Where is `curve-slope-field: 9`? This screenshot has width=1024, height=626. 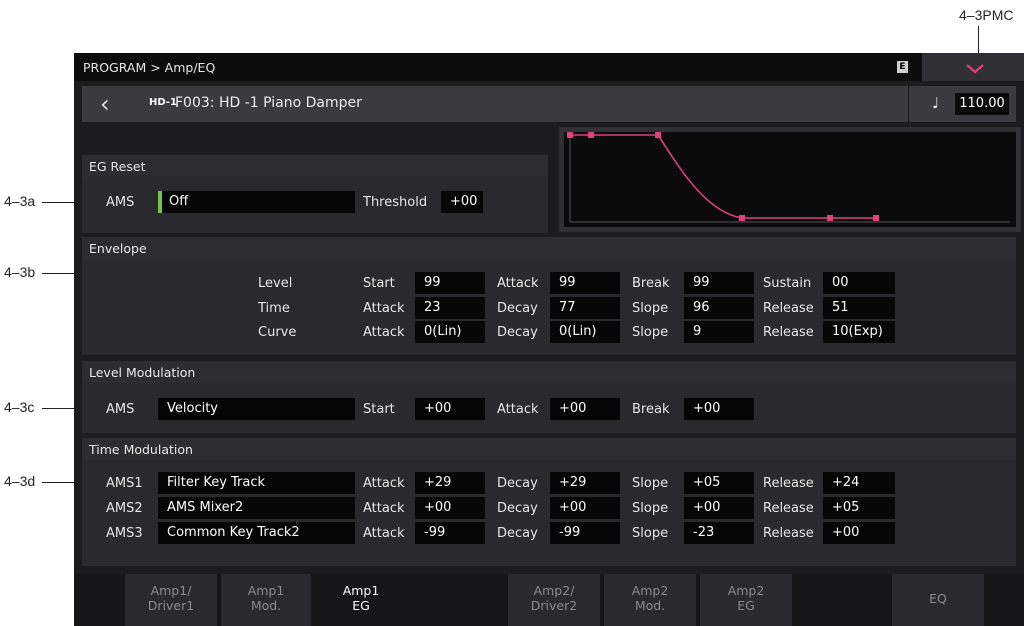 curve-slope-field: 9 is located at coordinates (719, 332).